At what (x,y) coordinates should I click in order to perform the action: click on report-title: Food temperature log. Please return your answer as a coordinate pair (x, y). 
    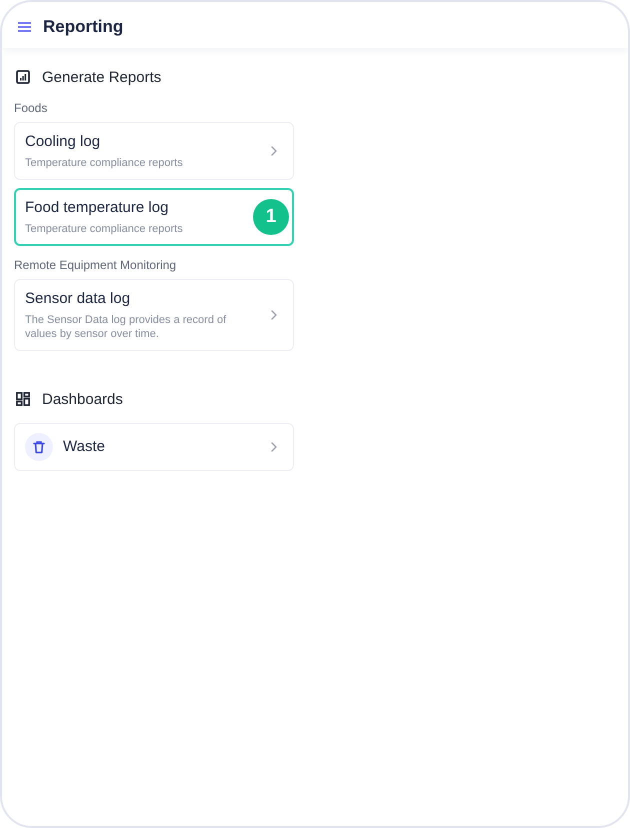
    Looking at the image, I should click on (96, 208).